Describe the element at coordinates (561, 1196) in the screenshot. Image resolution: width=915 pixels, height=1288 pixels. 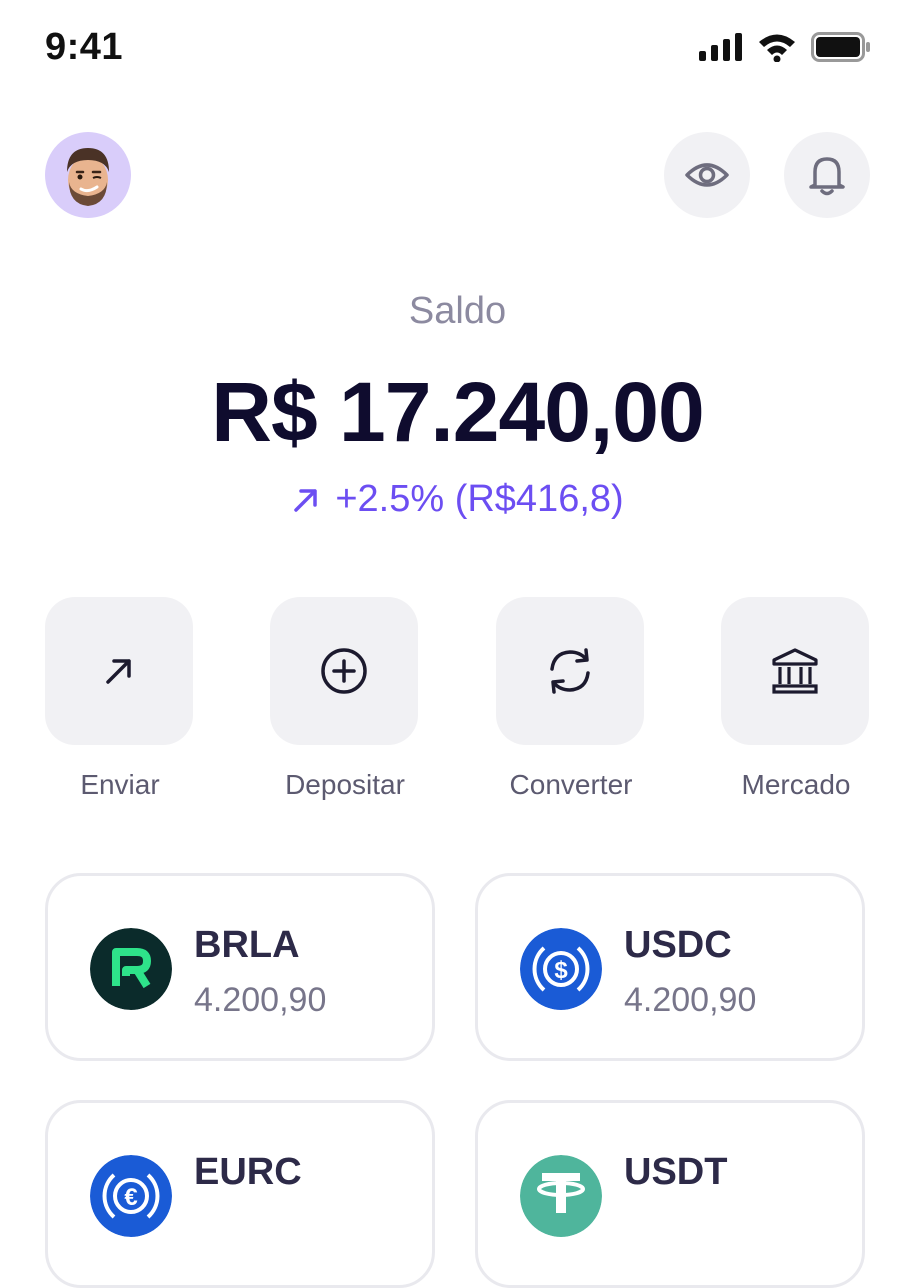
I see `usdt-logo-icon` at that location.